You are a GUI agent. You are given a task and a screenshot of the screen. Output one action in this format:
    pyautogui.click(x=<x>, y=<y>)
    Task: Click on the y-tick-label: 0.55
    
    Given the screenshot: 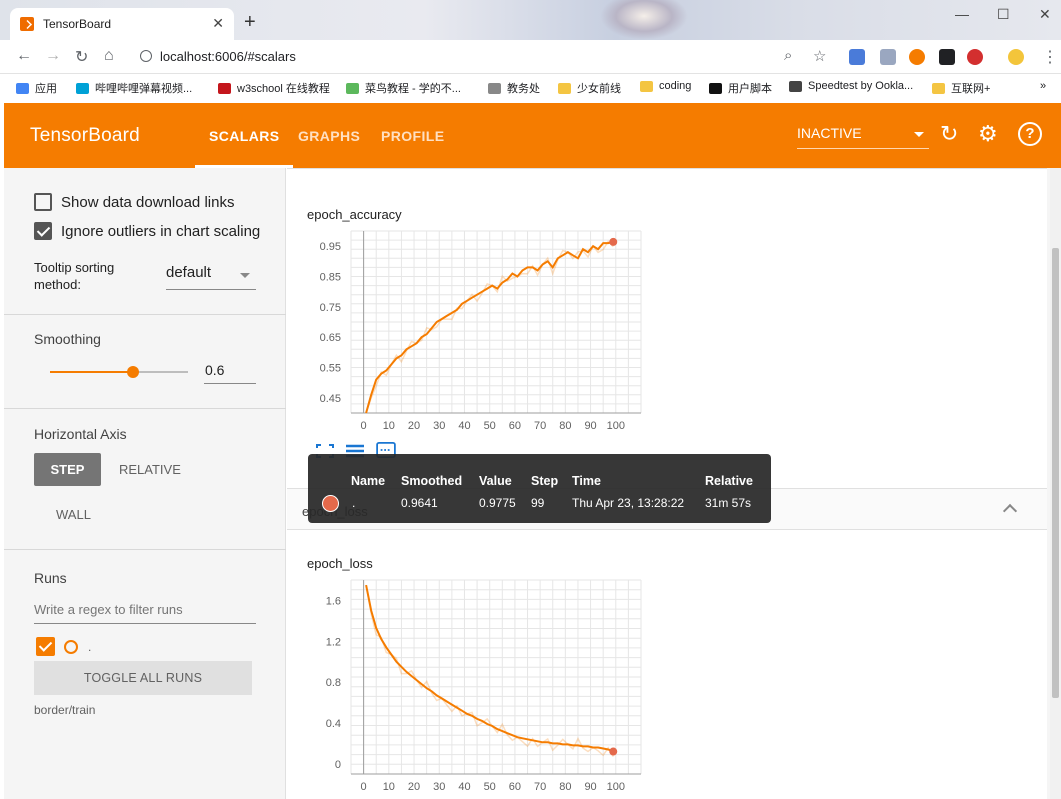 What is the action you would take?
    pyautogui.click(x=330, y=369)
    